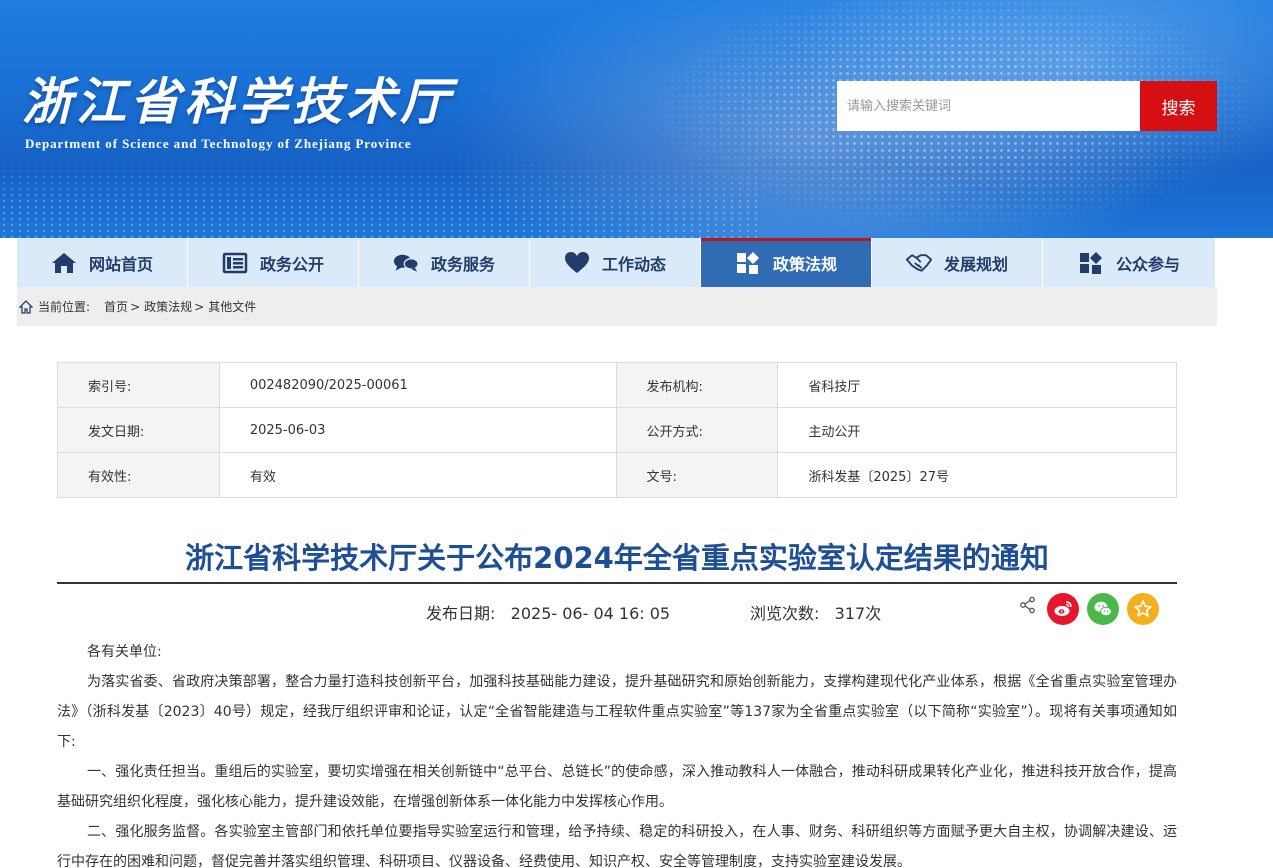 The image size is (1273, 868). I want to click on breadcrumb-link-policies: 政策法规, so click(168, 306).